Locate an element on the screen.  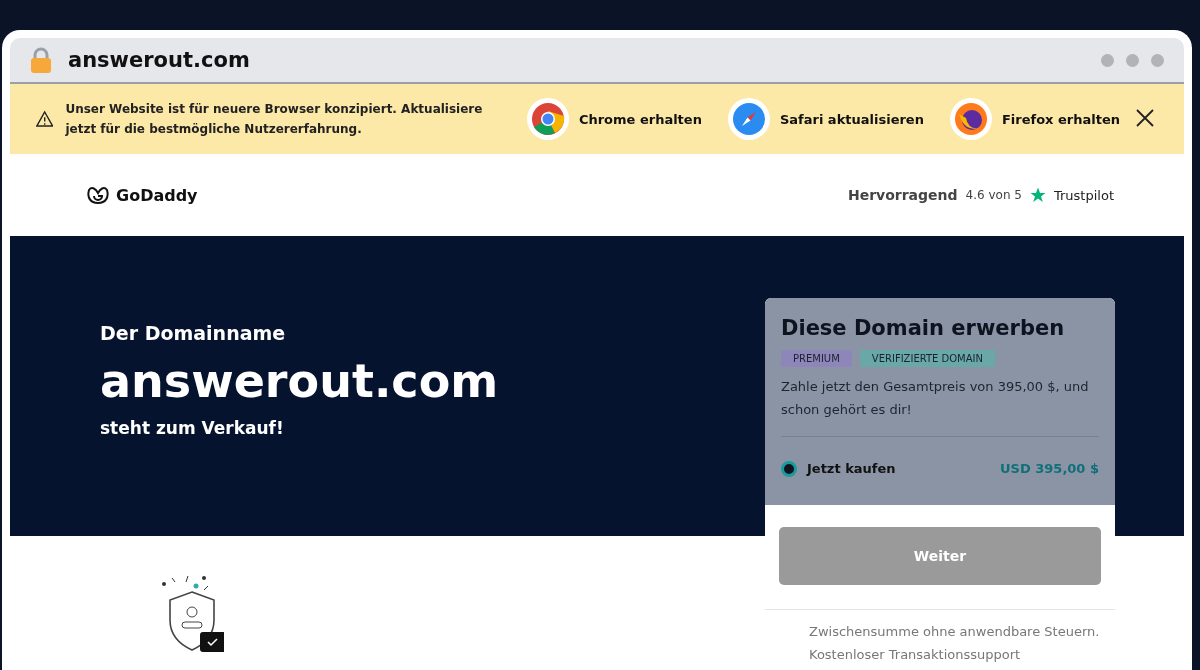
star-icon is located at coordinates (1038, 195).